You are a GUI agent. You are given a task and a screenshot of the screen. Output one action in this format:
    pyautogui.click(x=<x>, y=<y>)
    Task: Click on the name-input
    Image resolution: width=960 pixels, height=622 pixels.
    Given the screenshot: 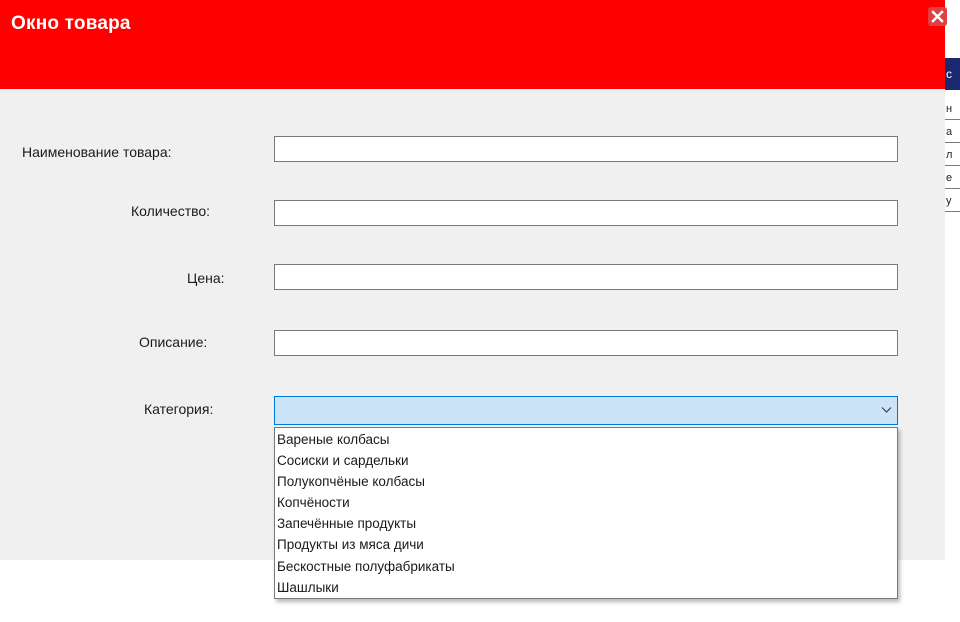 What is the action you would take?
    pyautogui.click(x=586, y=149)
    